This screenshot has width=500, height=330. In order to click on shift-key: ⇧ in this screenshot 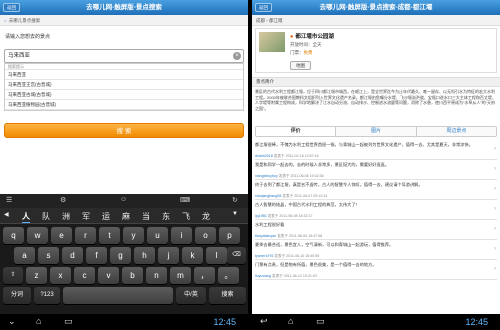, I will do `click(13, 275)`.